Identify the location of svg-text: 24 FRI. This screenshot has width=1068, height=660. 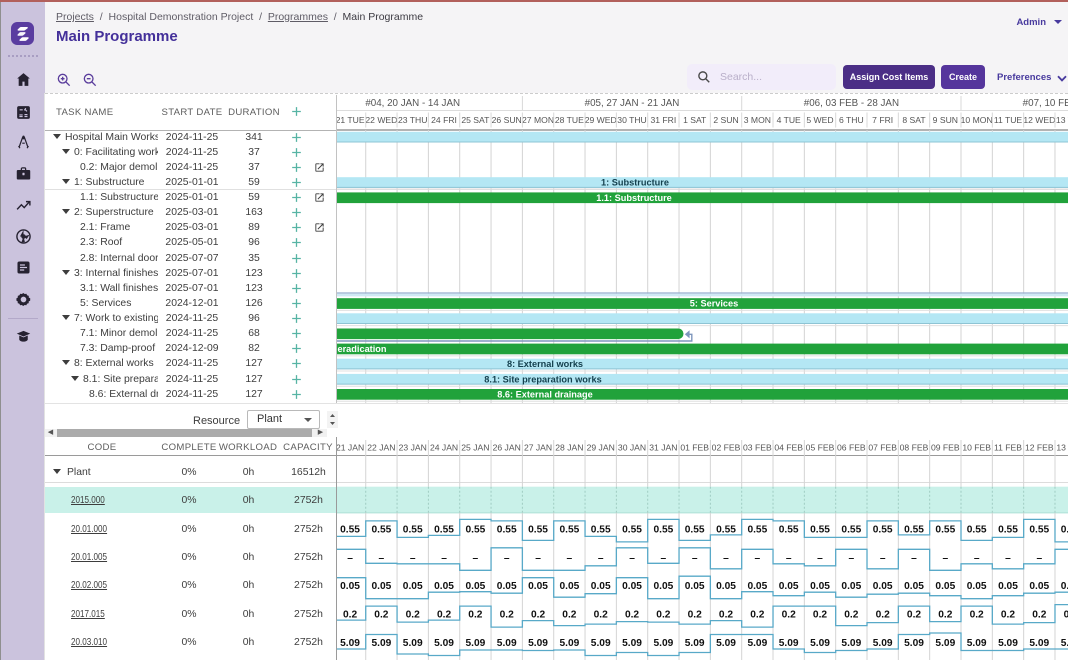
(444, 120).